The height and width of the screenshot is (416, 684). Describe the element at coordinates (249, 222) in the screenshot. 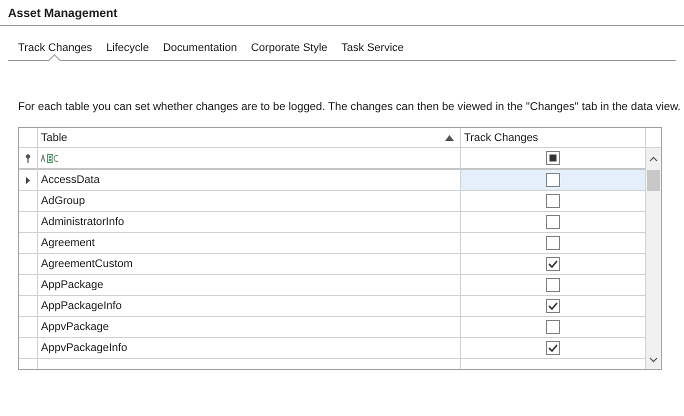

I see `table-cell: AdministratorInfo` at that location.